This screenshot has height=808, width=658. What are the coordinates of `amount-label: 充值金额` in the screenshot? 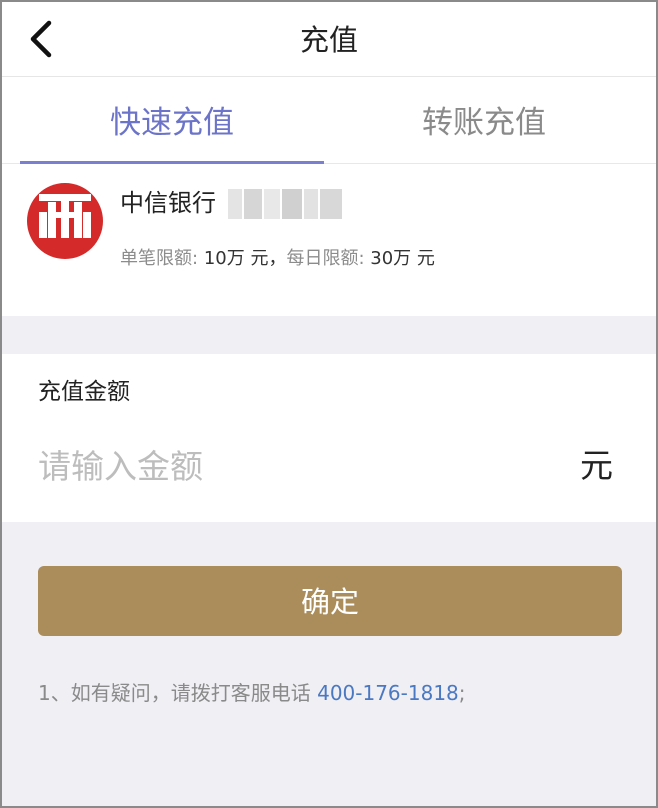 It's located at (84, 392).